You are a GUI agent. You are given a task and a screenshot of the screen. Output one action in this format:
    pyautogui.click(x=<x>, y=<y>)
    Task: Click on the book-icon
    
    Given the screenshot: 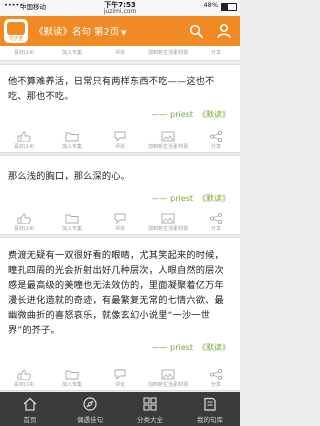 What is the action you would take?
    pyautogui.click(x=210, y=404)
    